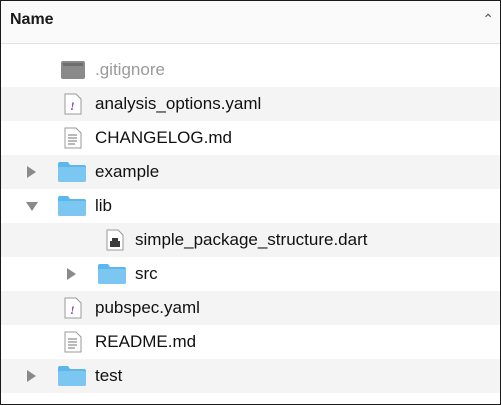  I want to click on file-label: analysis_options.yaml, so click(178, 103).